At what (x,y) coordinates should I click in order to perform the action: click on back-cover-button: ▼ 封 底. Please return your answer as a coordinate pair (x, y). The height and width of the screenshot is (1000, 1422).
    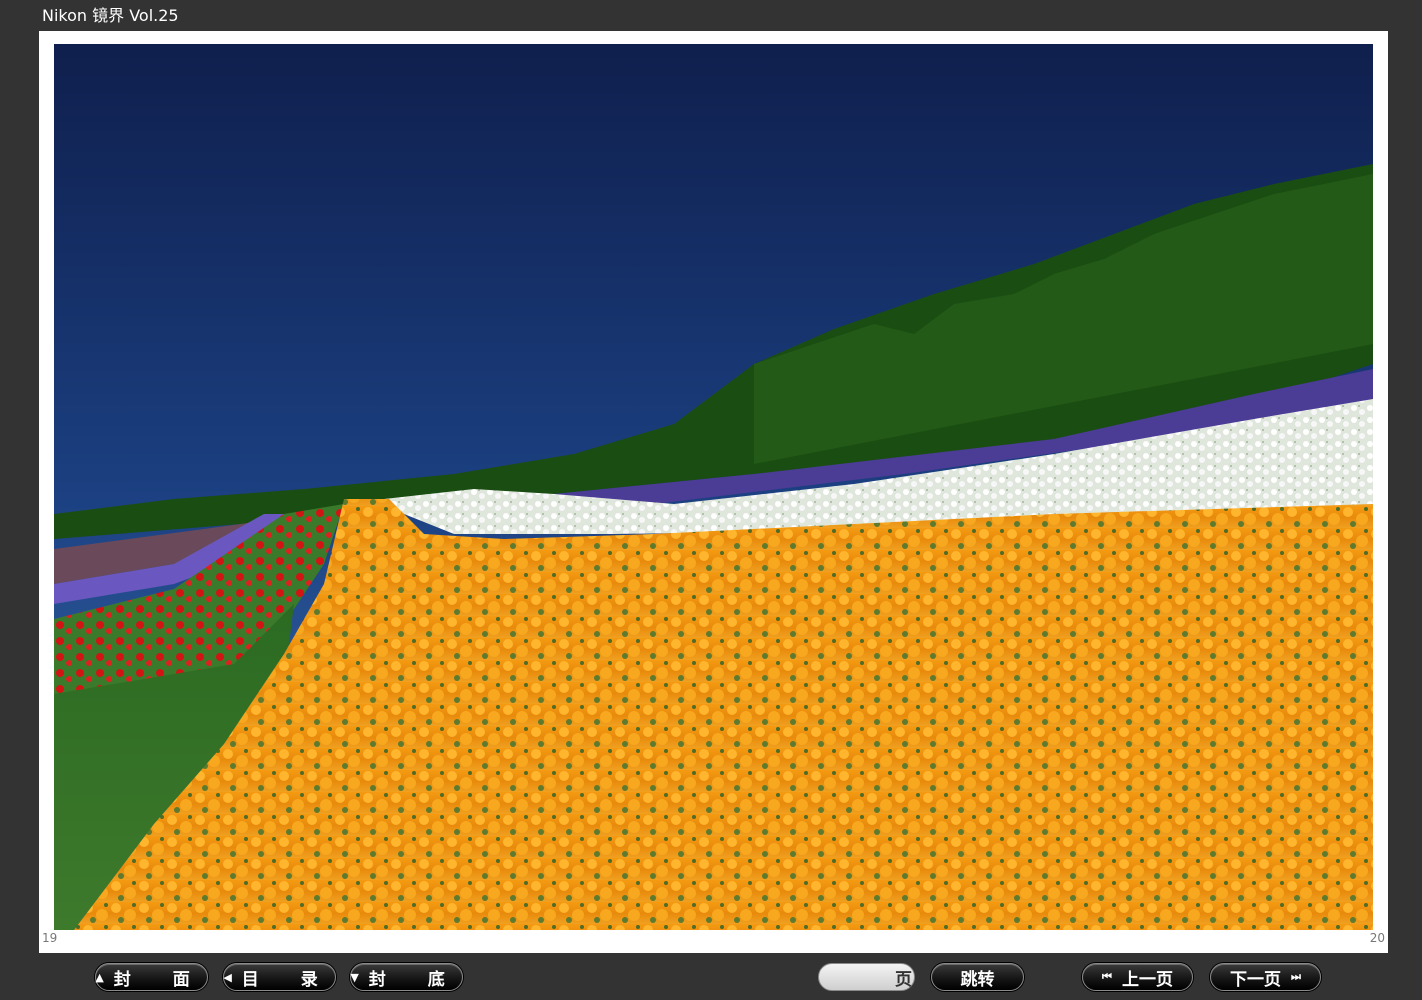
    Looking at the image, I should click on (406, 977).